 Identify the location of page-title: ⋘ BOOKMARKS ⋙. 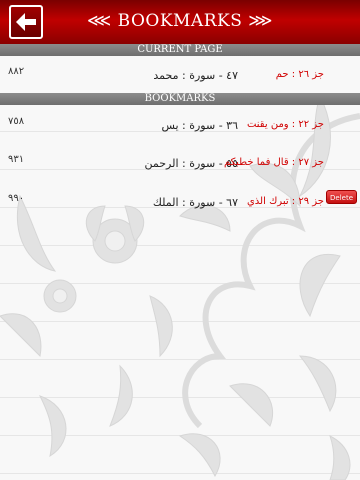
(180, 21).